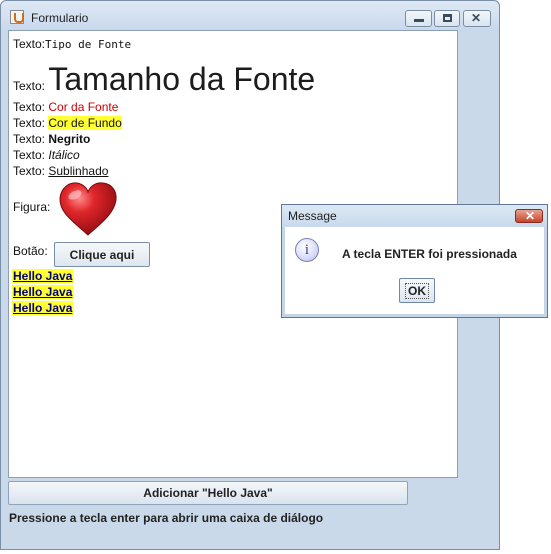 This screenshot has width=551, height=554. What do you see at coordinates (60, 18) in the screenshot?
I see `window-title: Formulario` at bounding box center [60, 18].